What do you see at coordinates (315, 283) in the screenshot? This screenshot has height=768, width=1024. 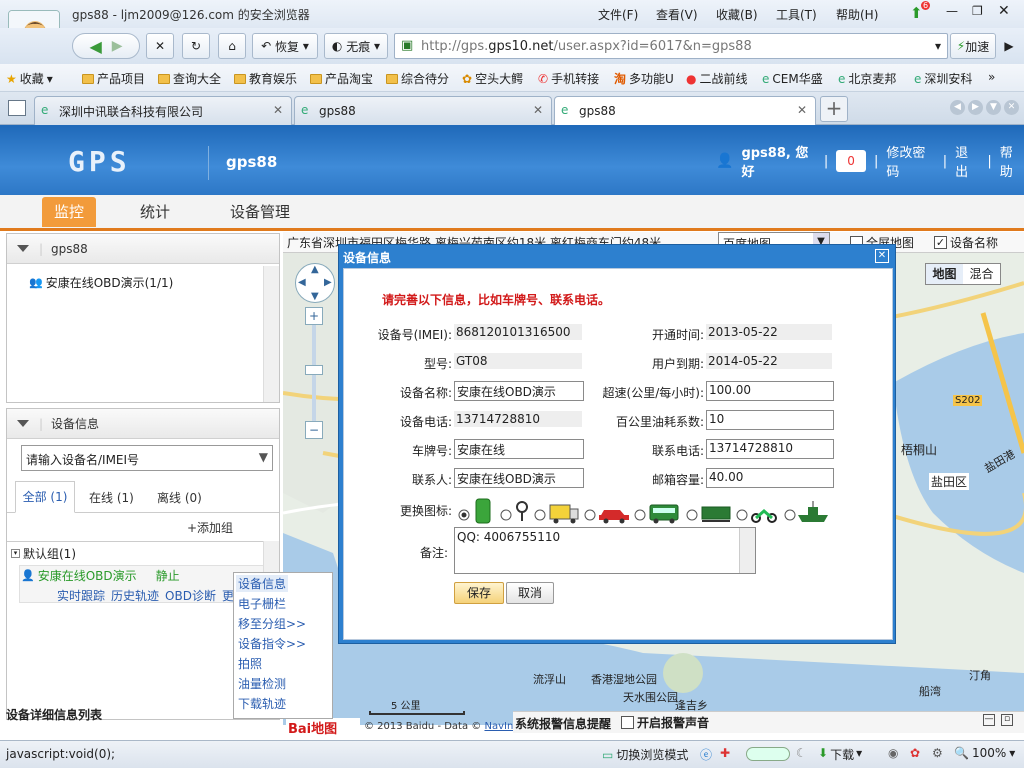 I see `pan-control: ▲ ▼ ◀ ▶` at bounding box center [315, 283].